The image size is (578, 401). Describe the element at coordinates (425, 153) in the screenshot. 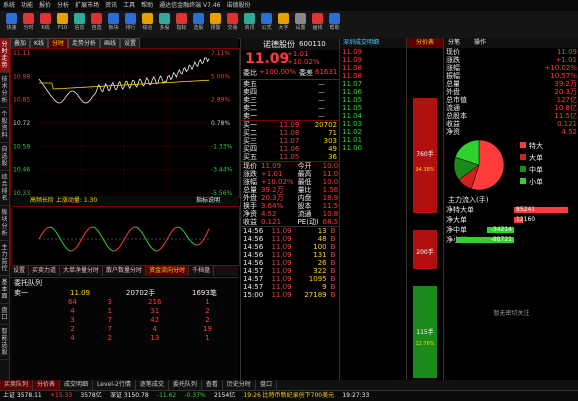

I see `depth-bar-label: 760手` at that location.